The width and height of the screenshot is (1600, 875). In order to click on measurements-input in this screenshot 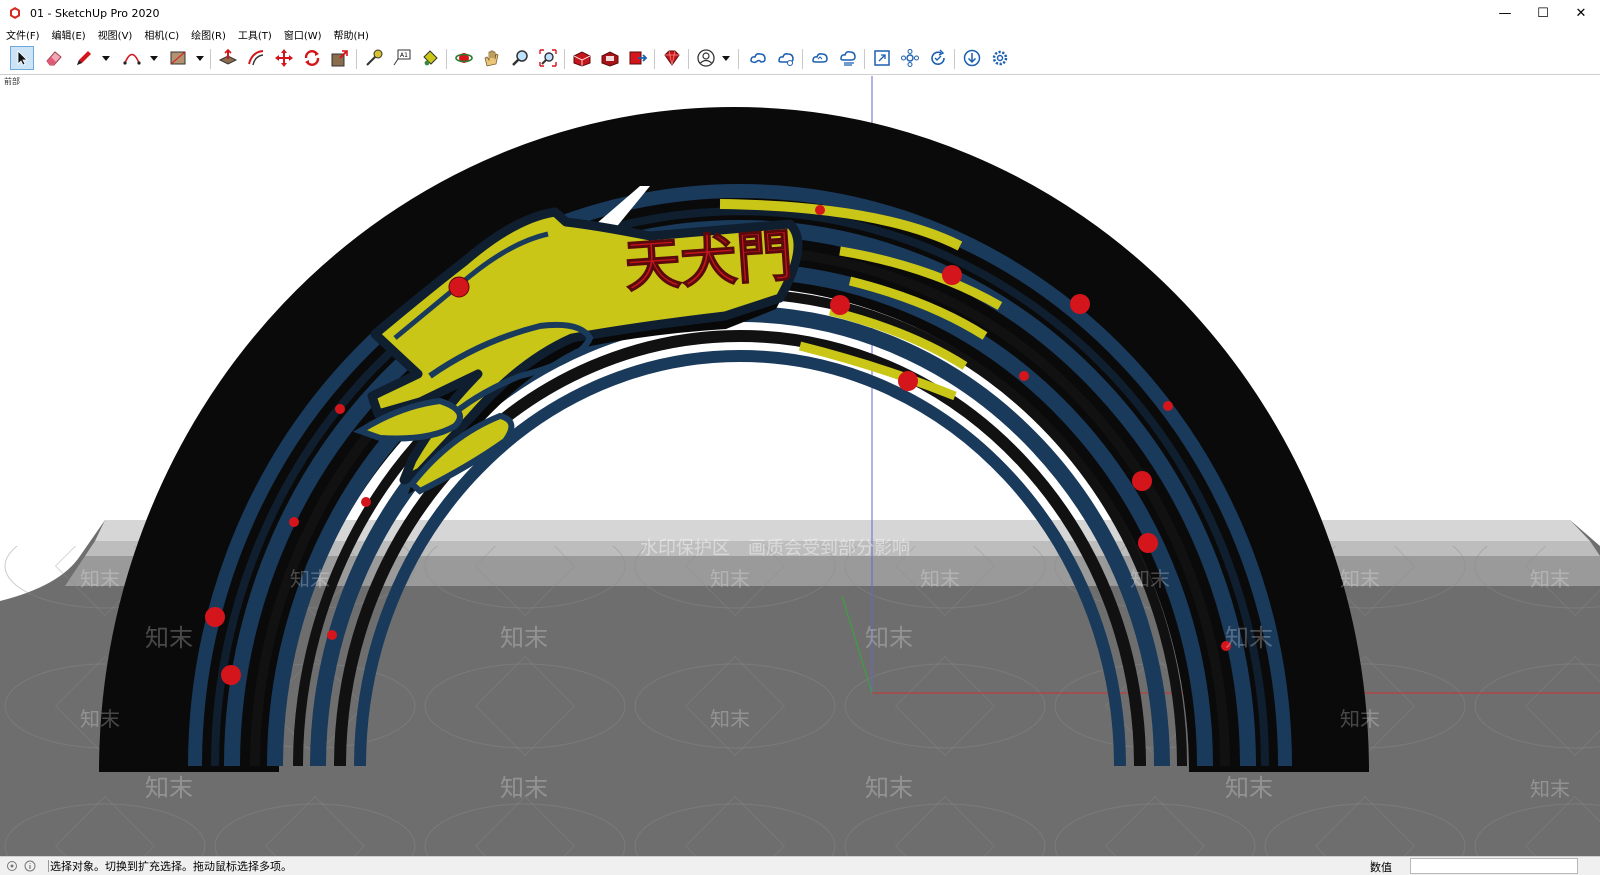, I will do `click(1494, 866)`.